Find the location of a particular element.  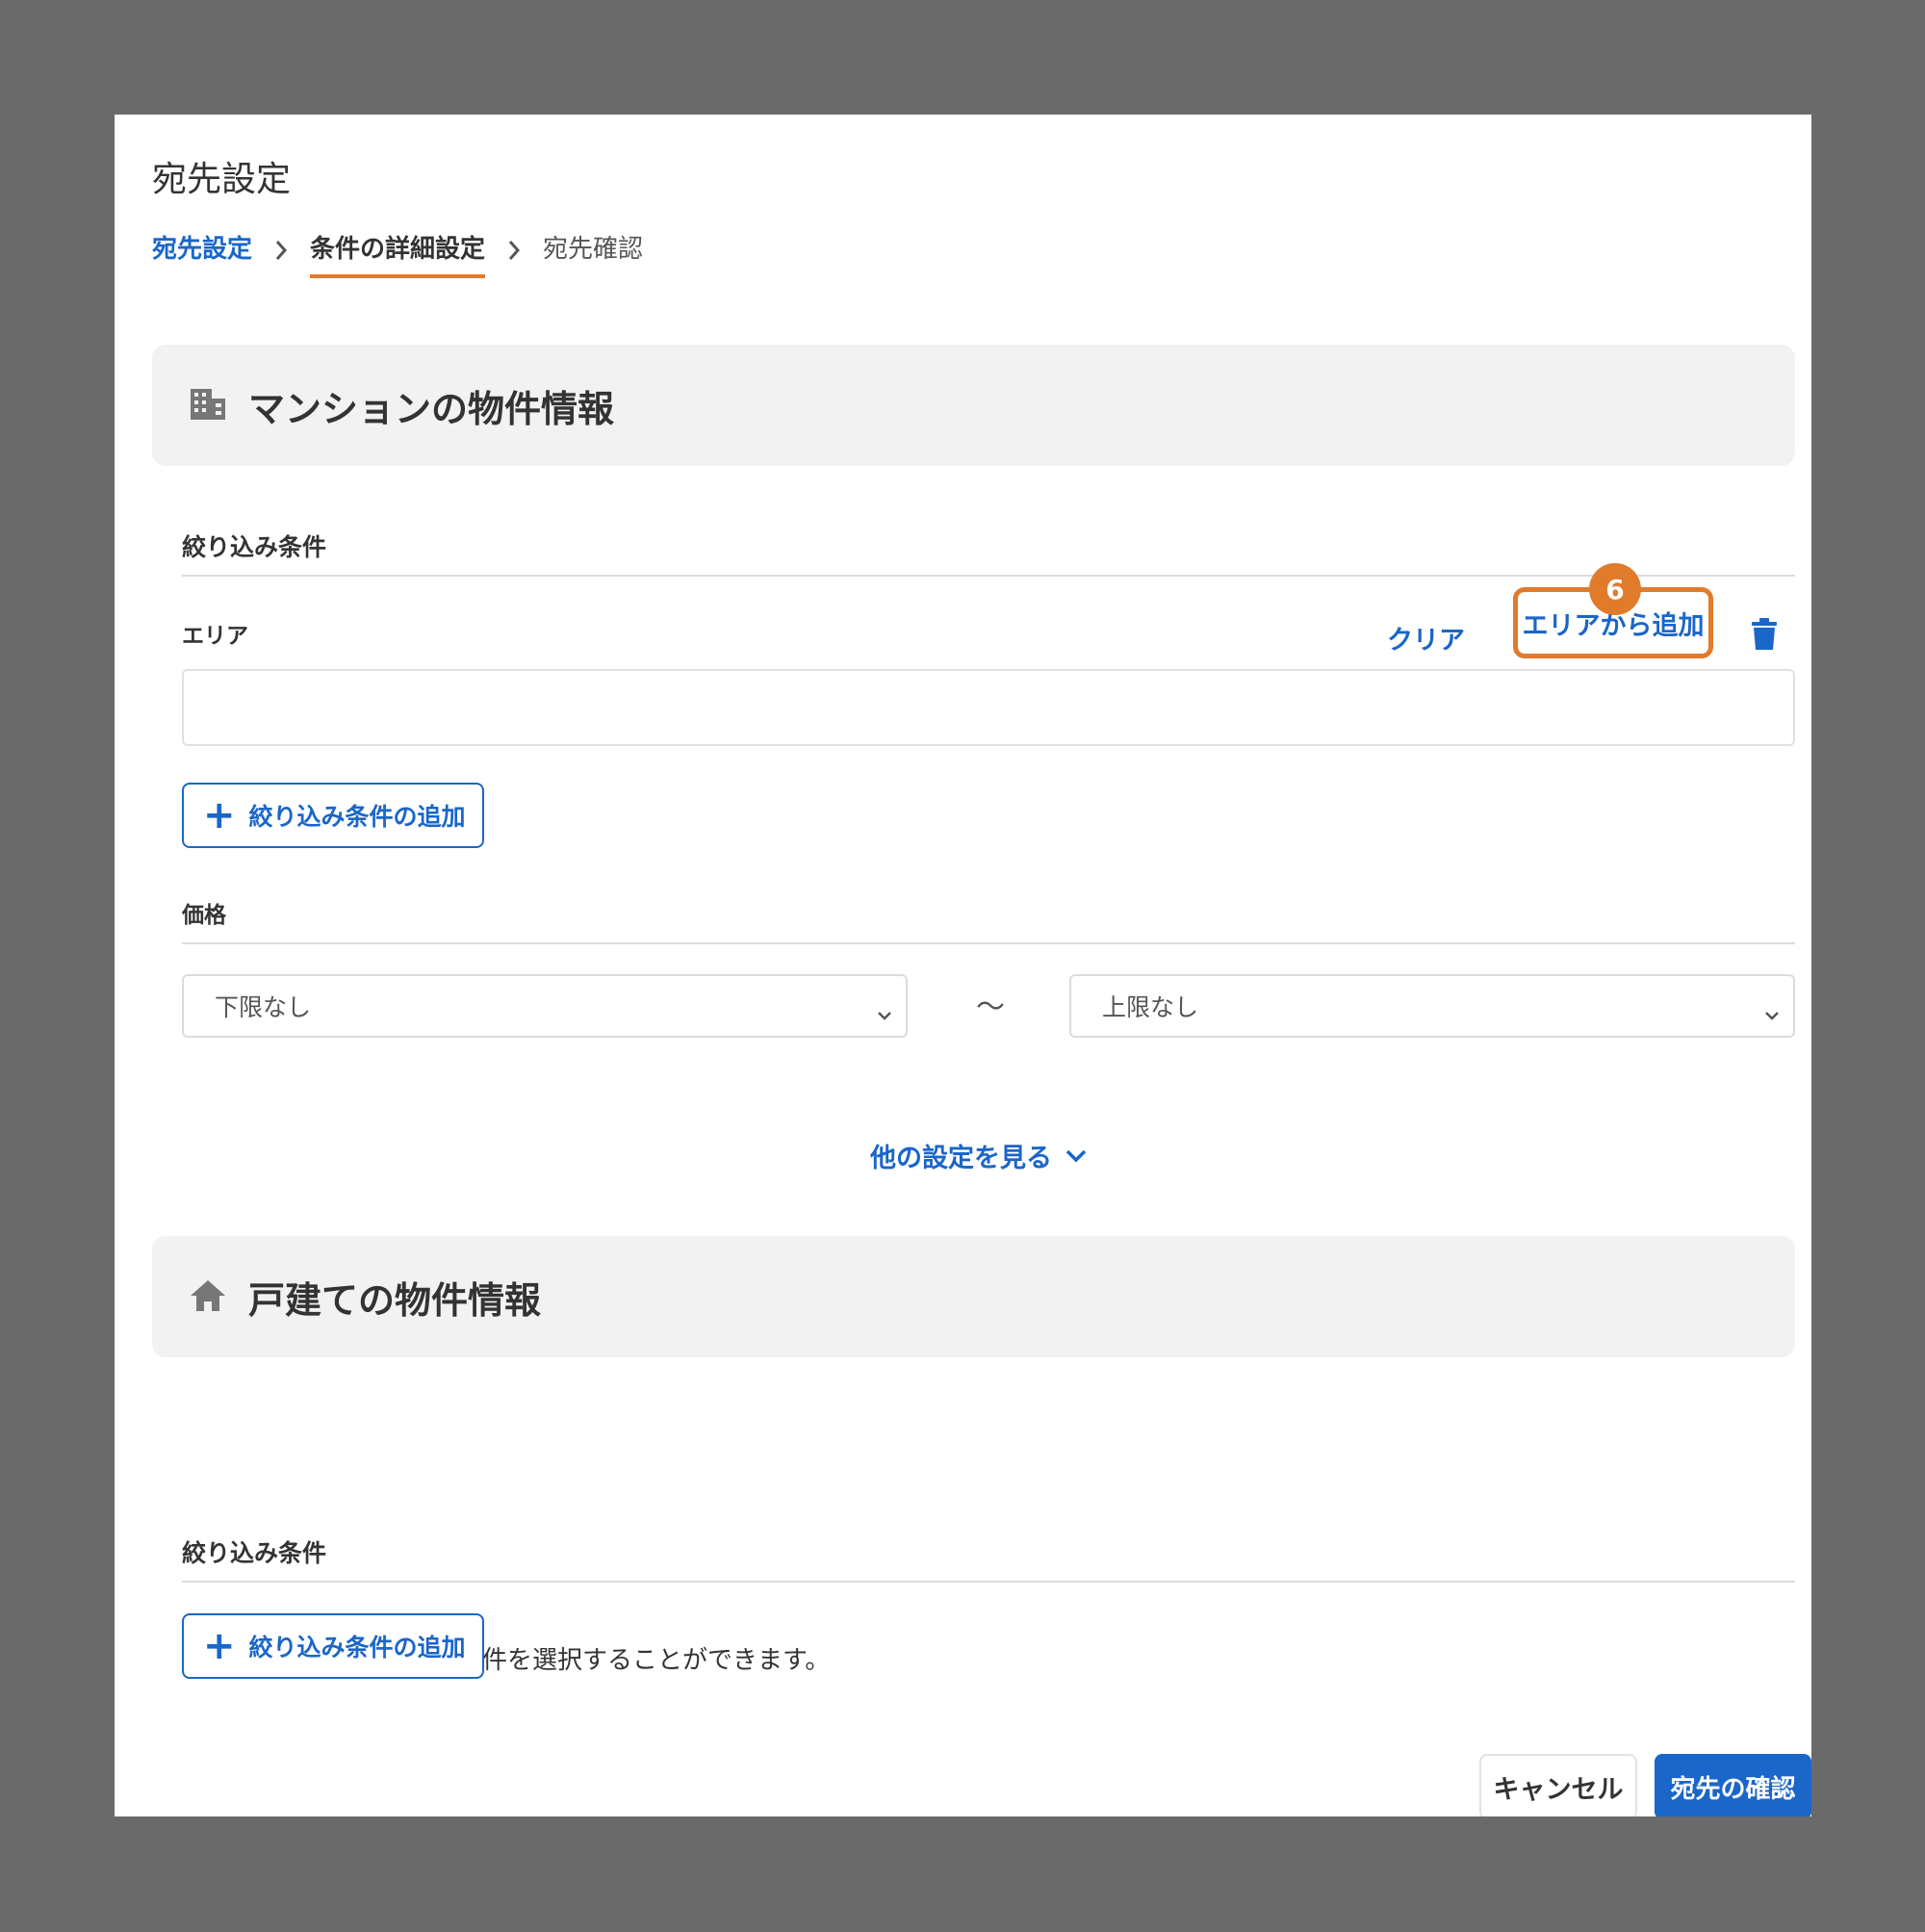

home-icon is located at coordinates (208, 1297).